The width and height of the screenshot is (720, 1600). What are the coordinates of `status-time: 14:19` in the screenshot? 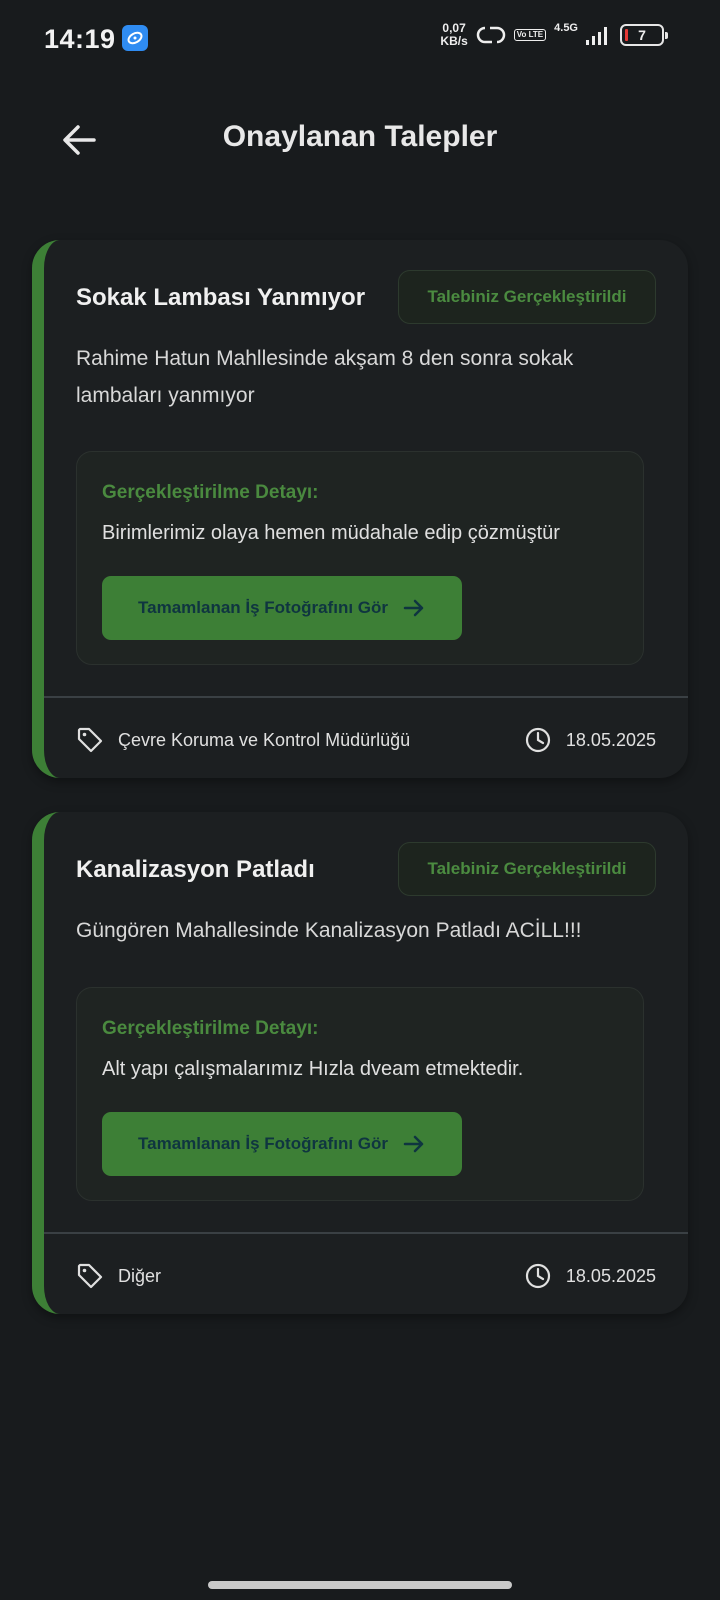 It's located at (80, 39).